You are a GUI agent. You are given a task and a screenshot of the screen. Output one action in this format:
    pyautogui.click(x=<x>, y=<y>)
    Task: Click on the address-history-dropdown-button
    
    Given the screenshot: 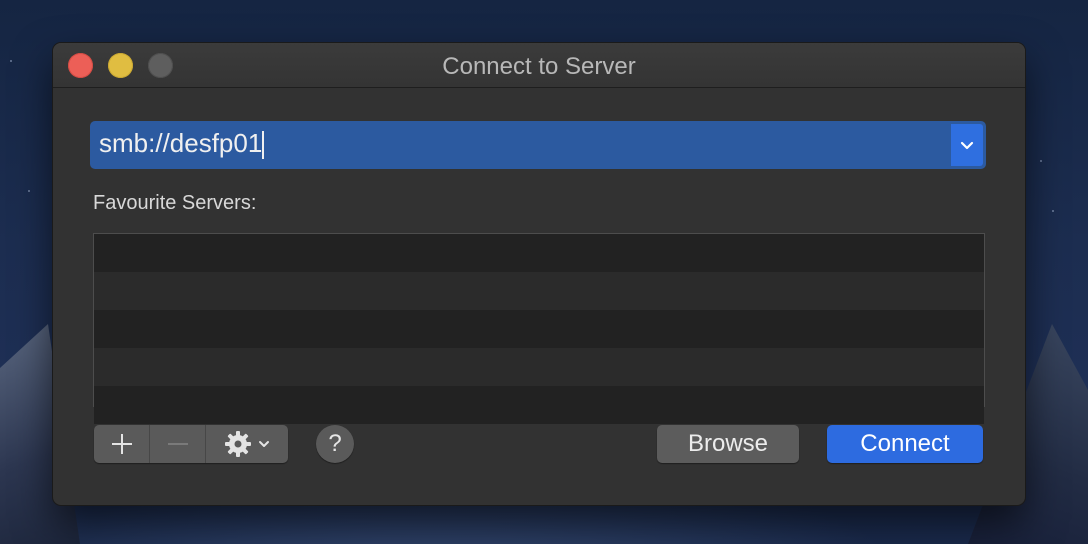 What is the action you would take?
    pyautogui.click(x=967, y=145)
    